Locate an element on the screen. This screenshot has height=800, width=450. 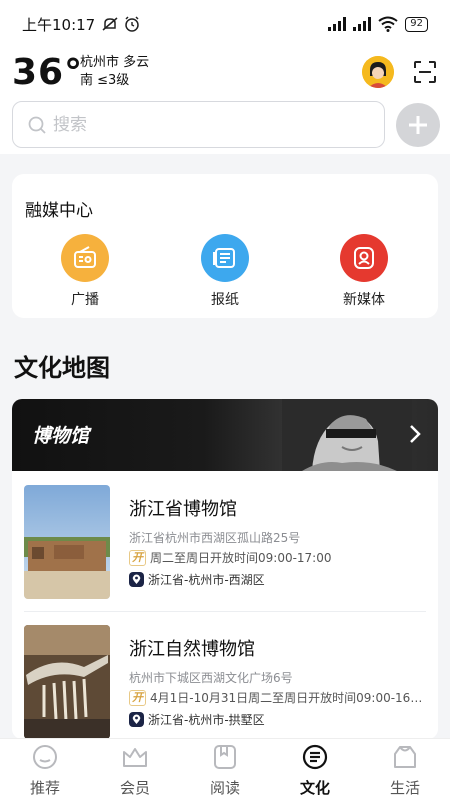
museum-name: 浙江省博物馆 is located at coordinates (183, 509).